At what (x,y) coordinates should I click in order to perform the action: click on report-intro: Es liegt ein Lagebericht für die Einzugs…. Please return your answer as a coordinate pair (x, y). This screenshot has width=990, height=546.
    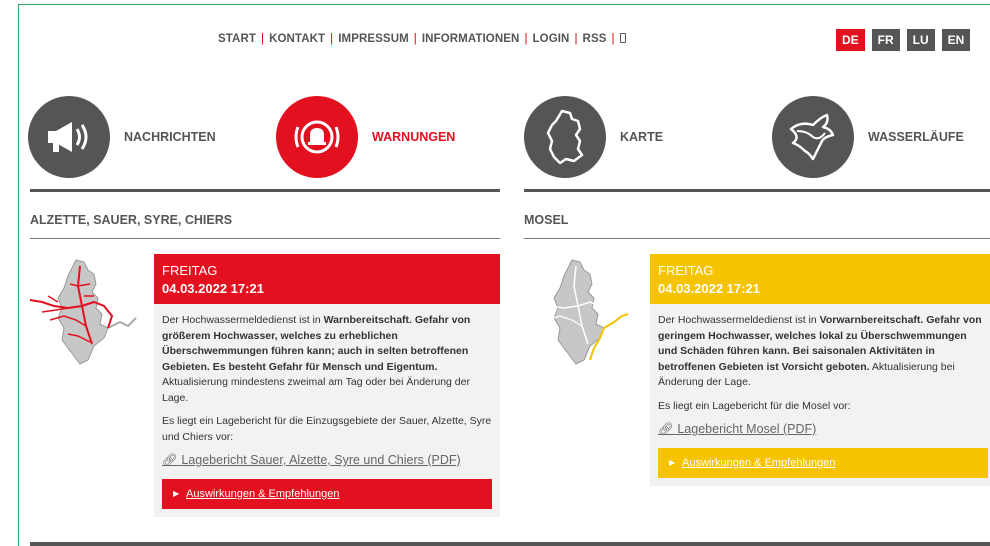
    Looking at the image, I should click on (327, 429).